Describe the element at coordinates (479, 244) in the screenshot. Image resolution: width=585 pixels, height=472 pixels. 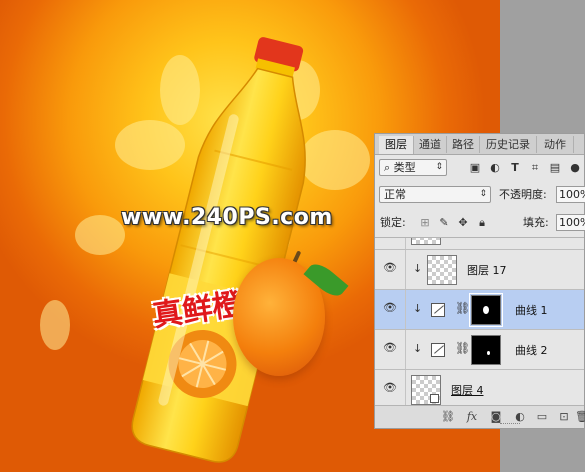
I see `layer-row-partial` at that location.